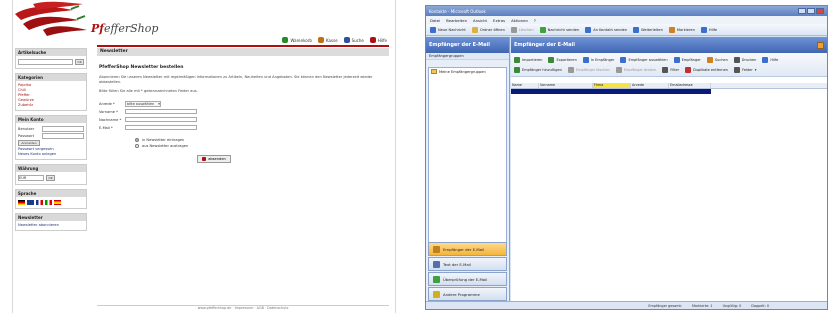 Image resolution: width=828 pixels, height=313 pixels. Describe the element at coordinates (456, 20) in the screenshot. I see `menu-edit: Bearbeiten` at that location.